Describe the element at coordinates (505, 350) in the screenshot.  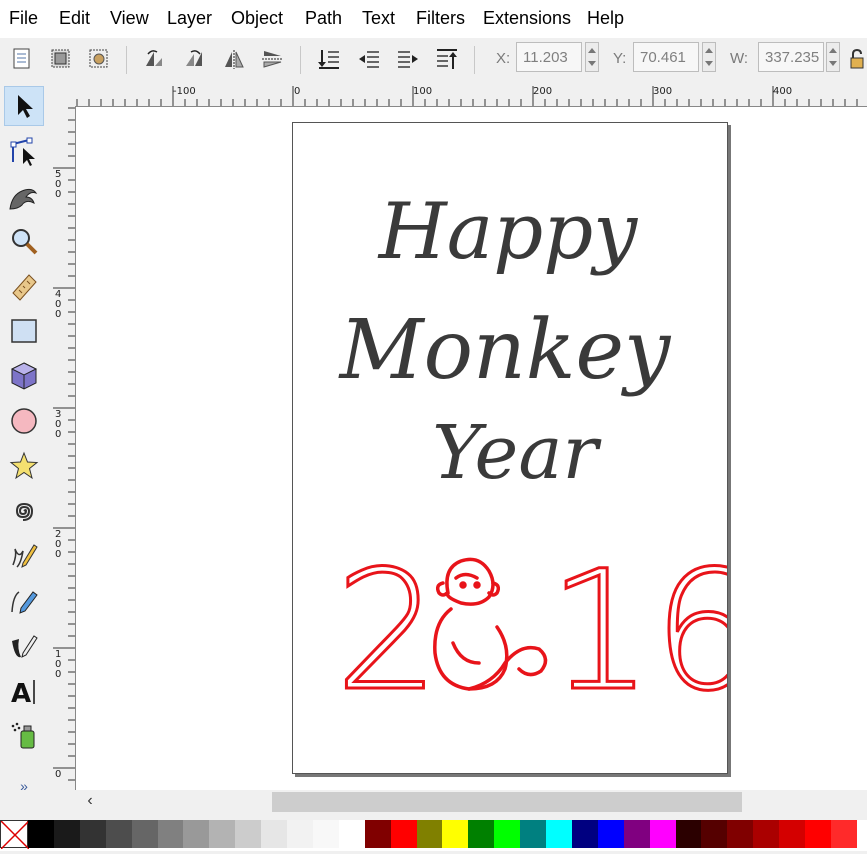
I see `monkey-text: Monkey` at that location.